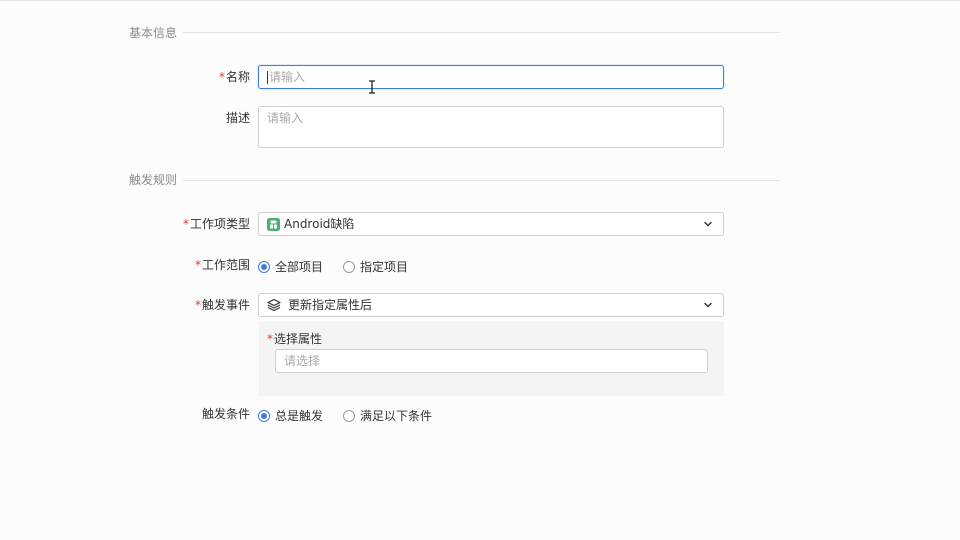 The image size is (960, 540). I want to click on trigger-event-label: *触发事件, so click(222, 305).